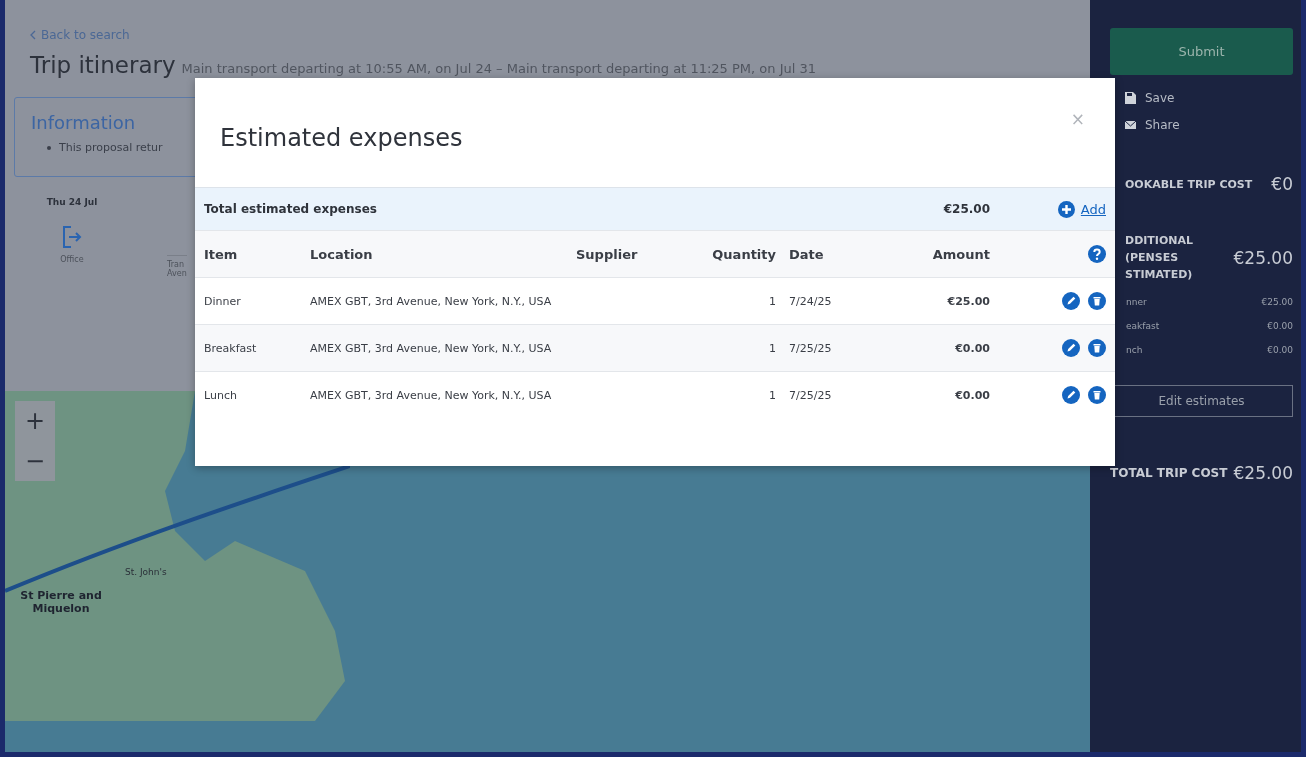 This screenshot has width=1306, height=757. Describe the element at coordinates (221, 254) in the screenshot. I see `column-header: Item` at that location.